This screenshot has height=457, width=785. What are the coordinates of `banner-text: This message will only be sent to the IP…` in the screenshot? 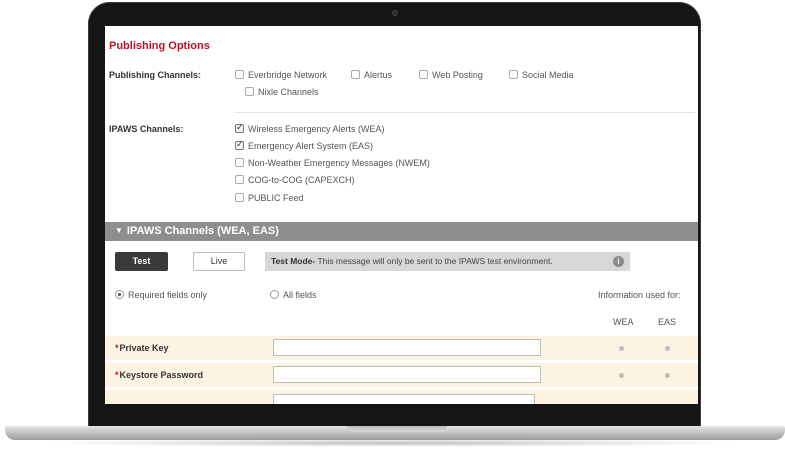 It's located at (434, 261).